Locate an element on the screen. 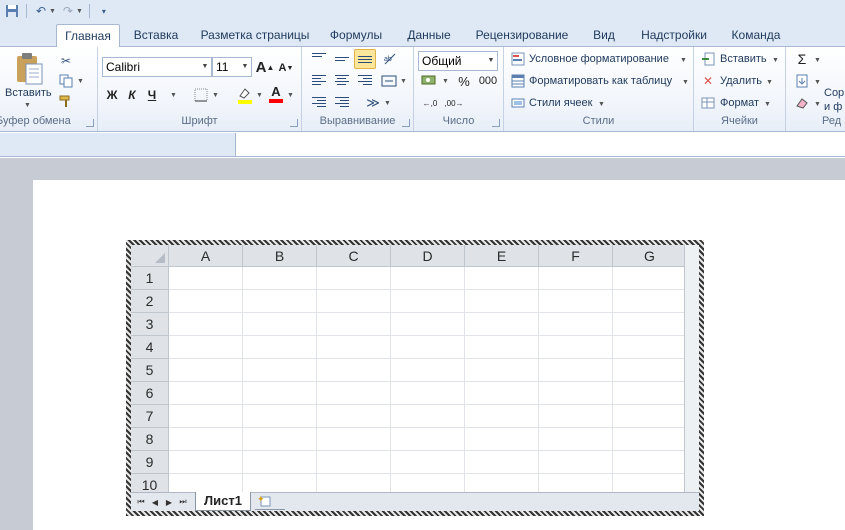  column-header-d: D is located at coordinates (428, 256).